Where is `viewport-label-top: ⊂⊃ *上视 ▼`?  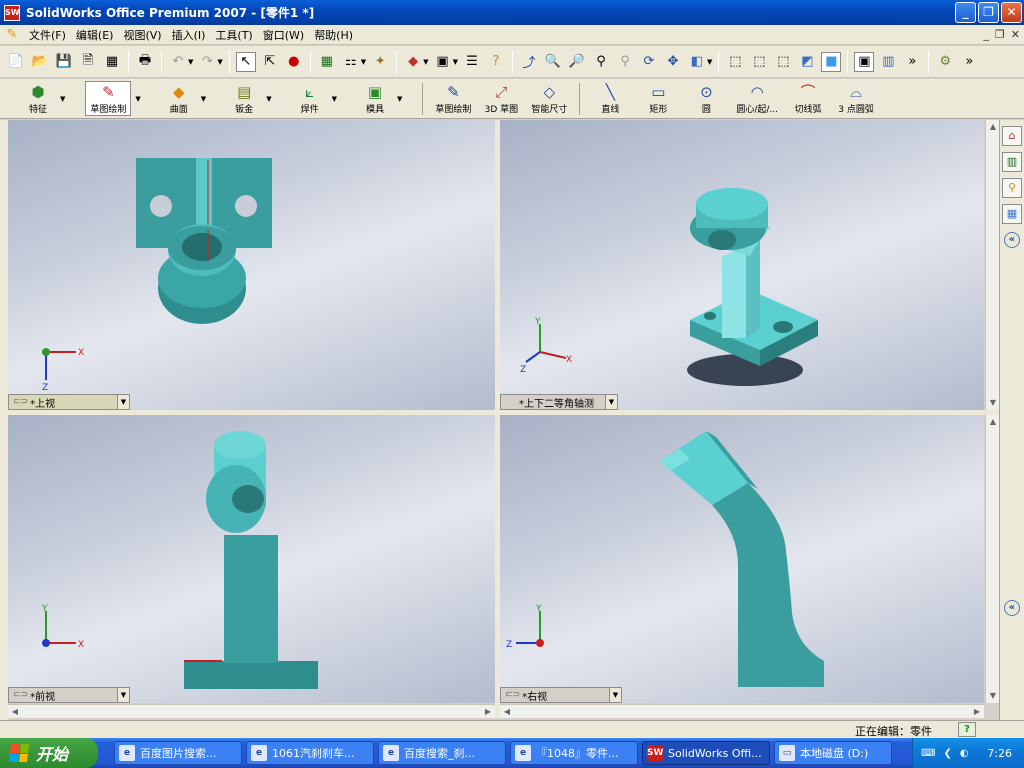
viewport-label-top: ⊂⊃ *上视 ▼ is located at coordinates (69, 402).